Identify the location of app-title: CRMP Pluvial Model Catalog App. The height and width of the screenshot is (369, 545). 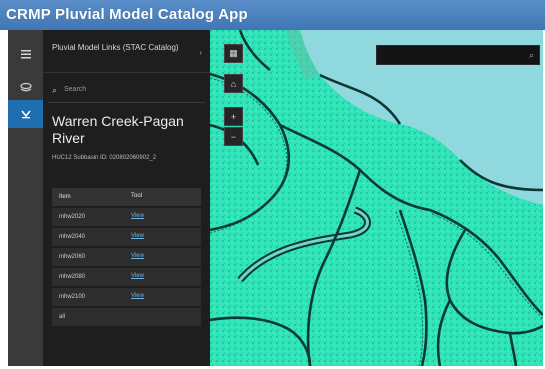
(127, 14).